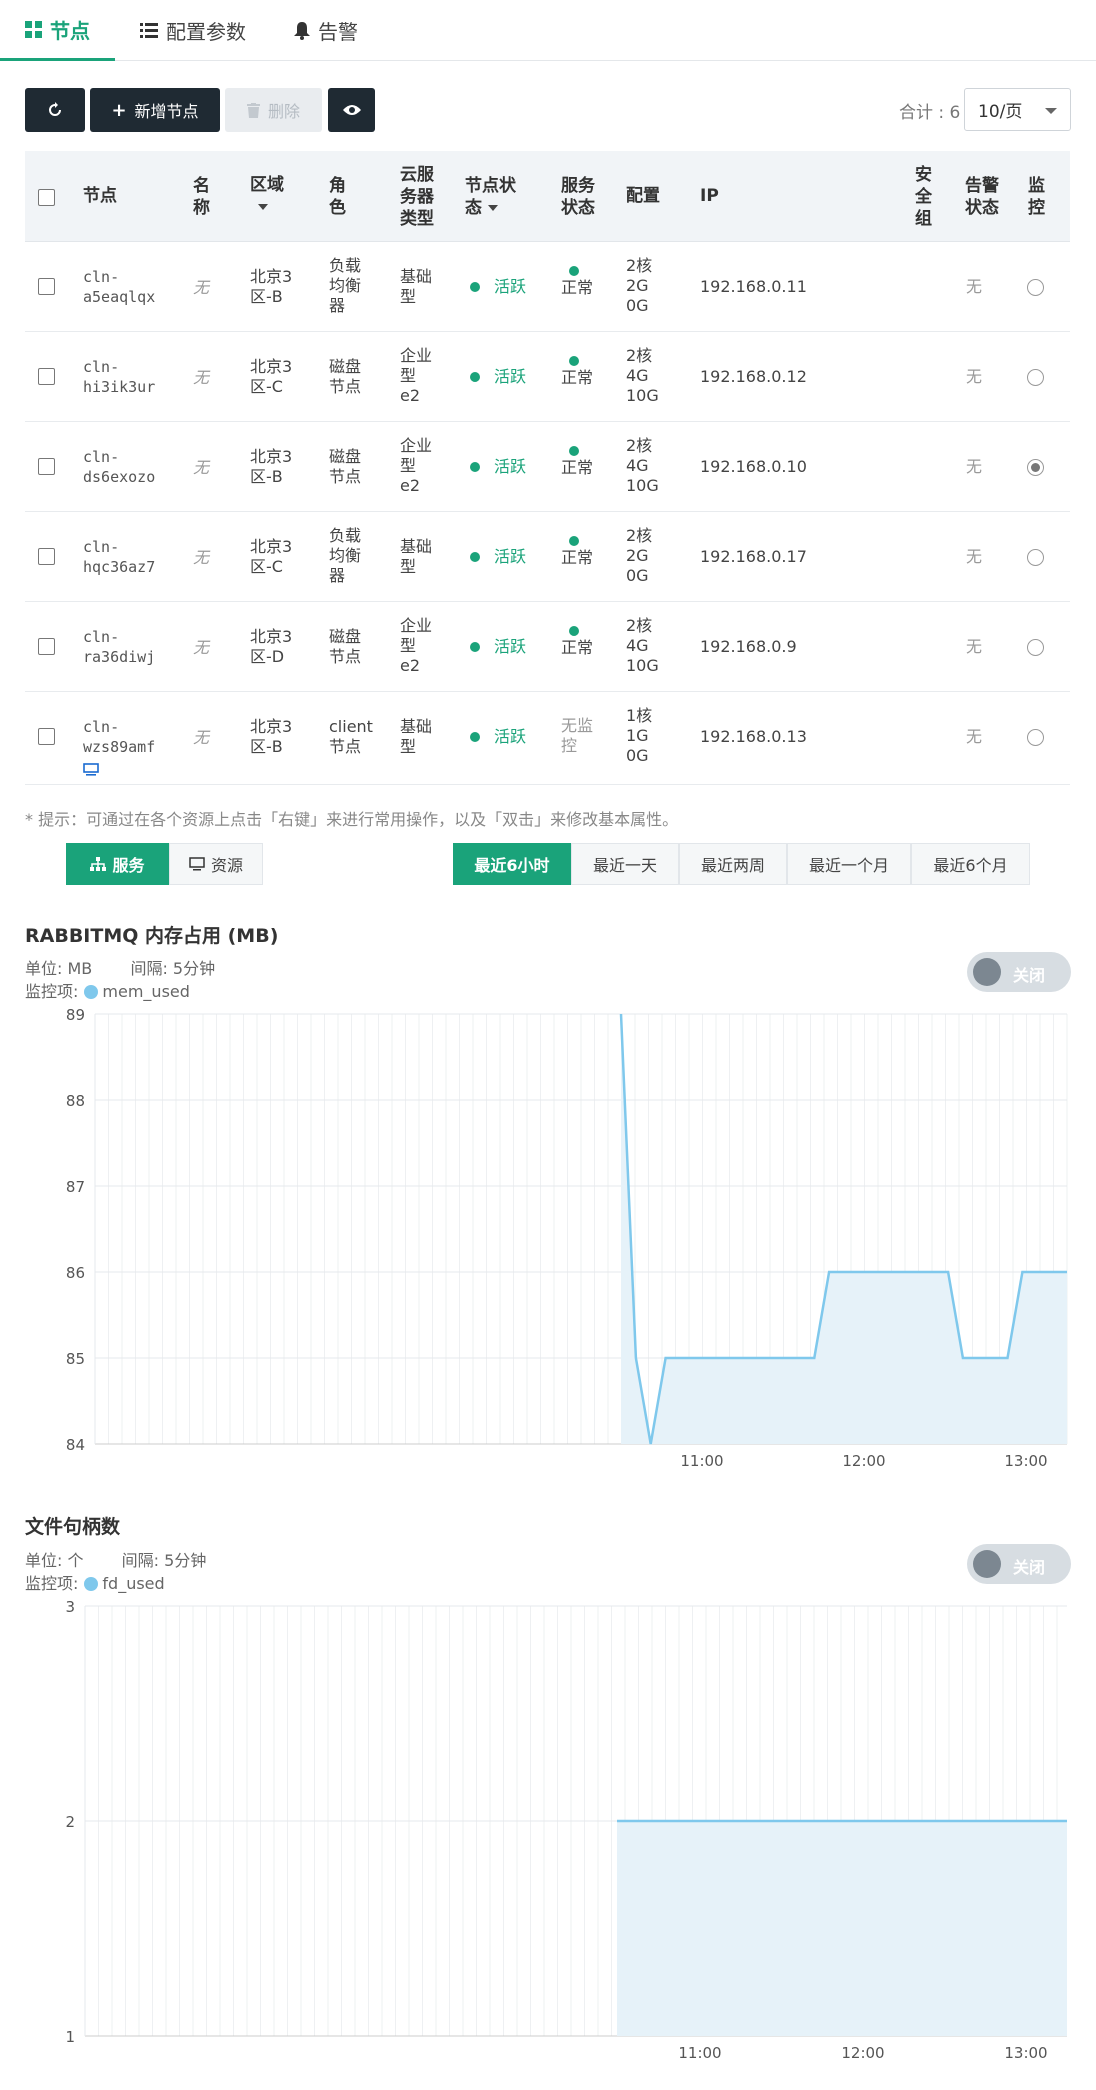 This screenshot has width=1096, height=2090. I want to click on range-1d-button: 最近一天, so click(625, 864).